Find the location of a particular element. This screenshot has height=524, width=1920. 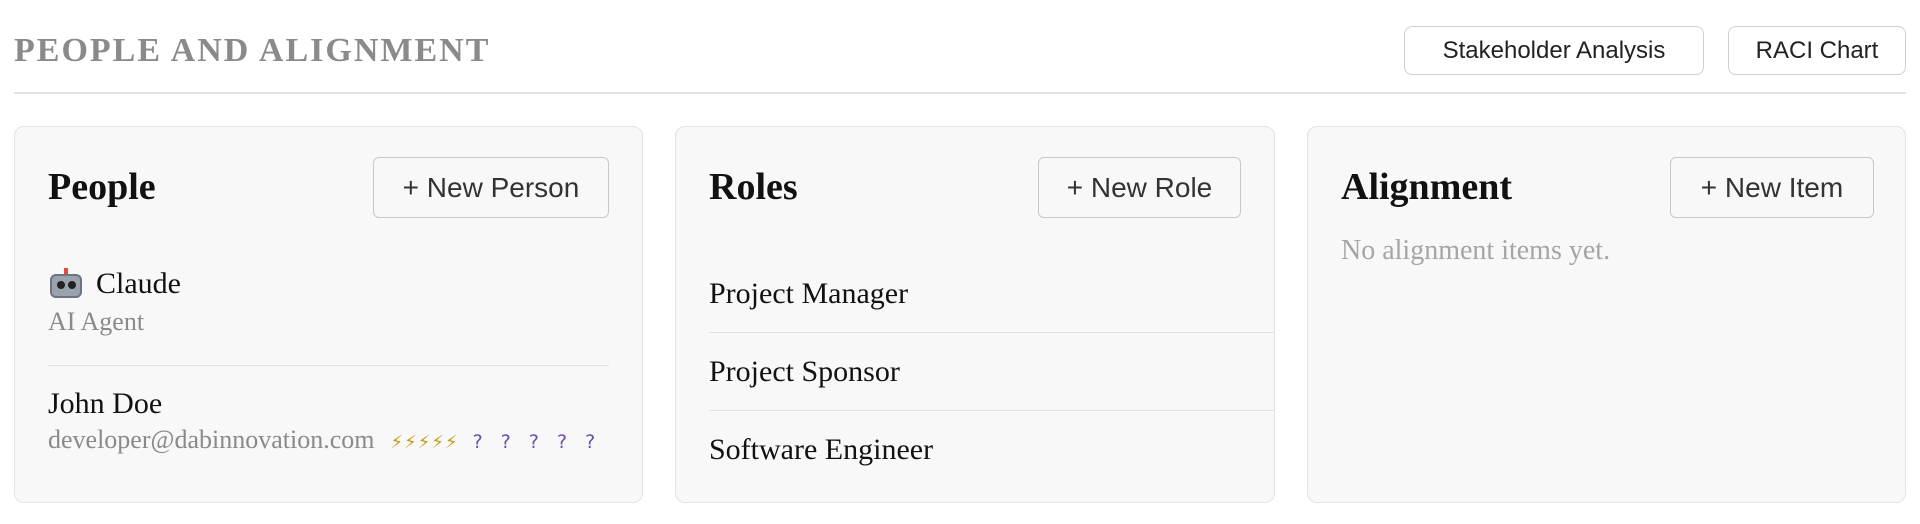

alignment-title: Alignment is located at coordinates (1426, 187).